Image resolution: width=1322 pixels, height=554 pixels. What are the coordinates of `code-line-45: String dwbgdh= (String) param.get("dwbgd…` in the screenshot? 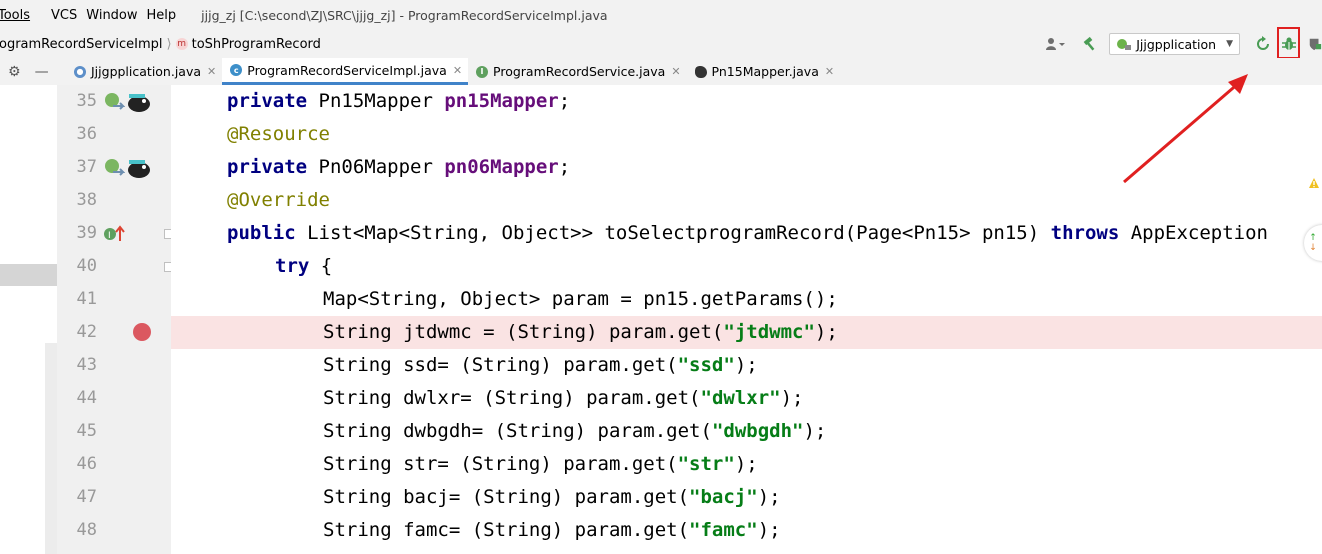 It's located at (822, 431).